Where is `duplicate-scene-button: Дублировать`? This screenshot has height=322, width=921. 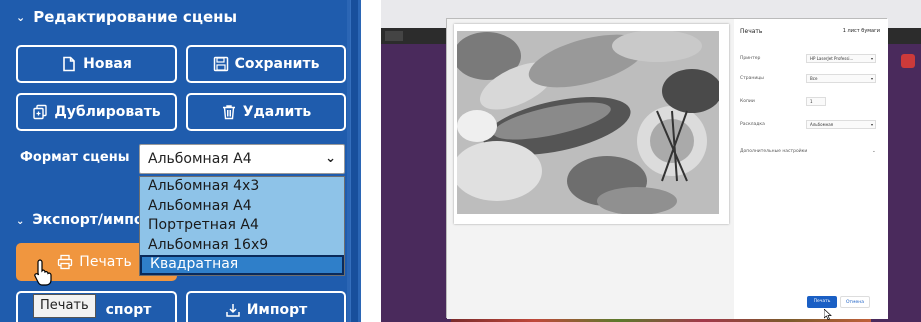 duplicate-scene-button: Дублировать is located at coordinates (96, 112).